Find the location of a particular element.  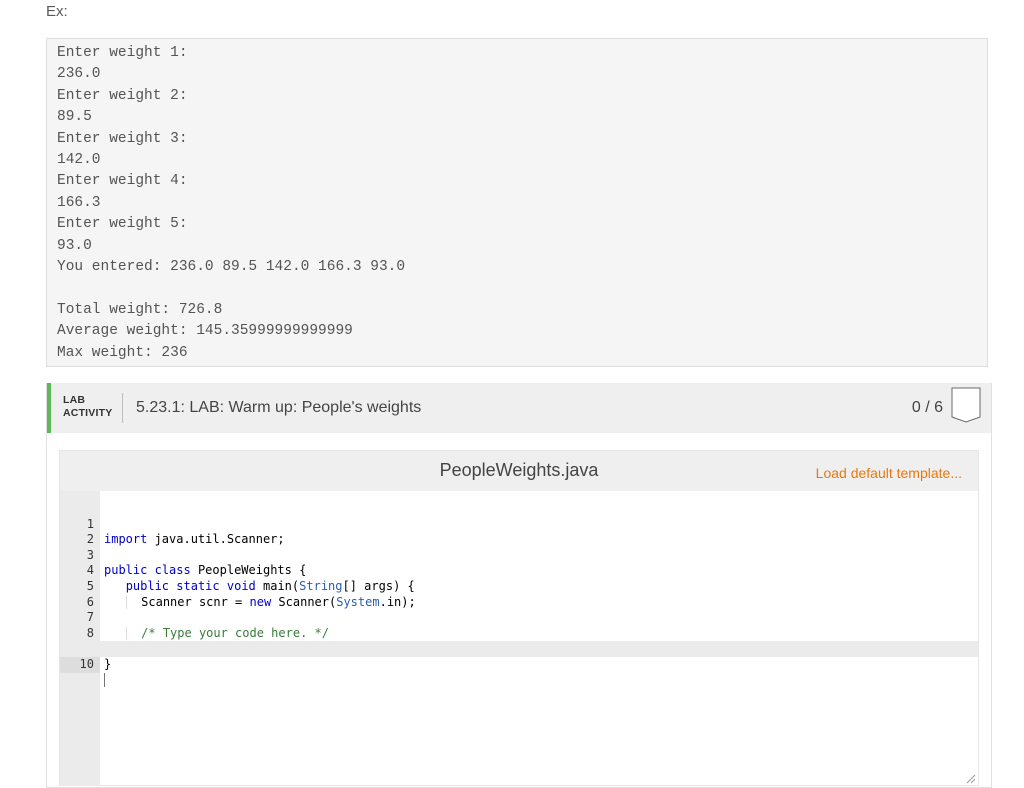

example-label: Ex: is located at coordinates (57, 11).